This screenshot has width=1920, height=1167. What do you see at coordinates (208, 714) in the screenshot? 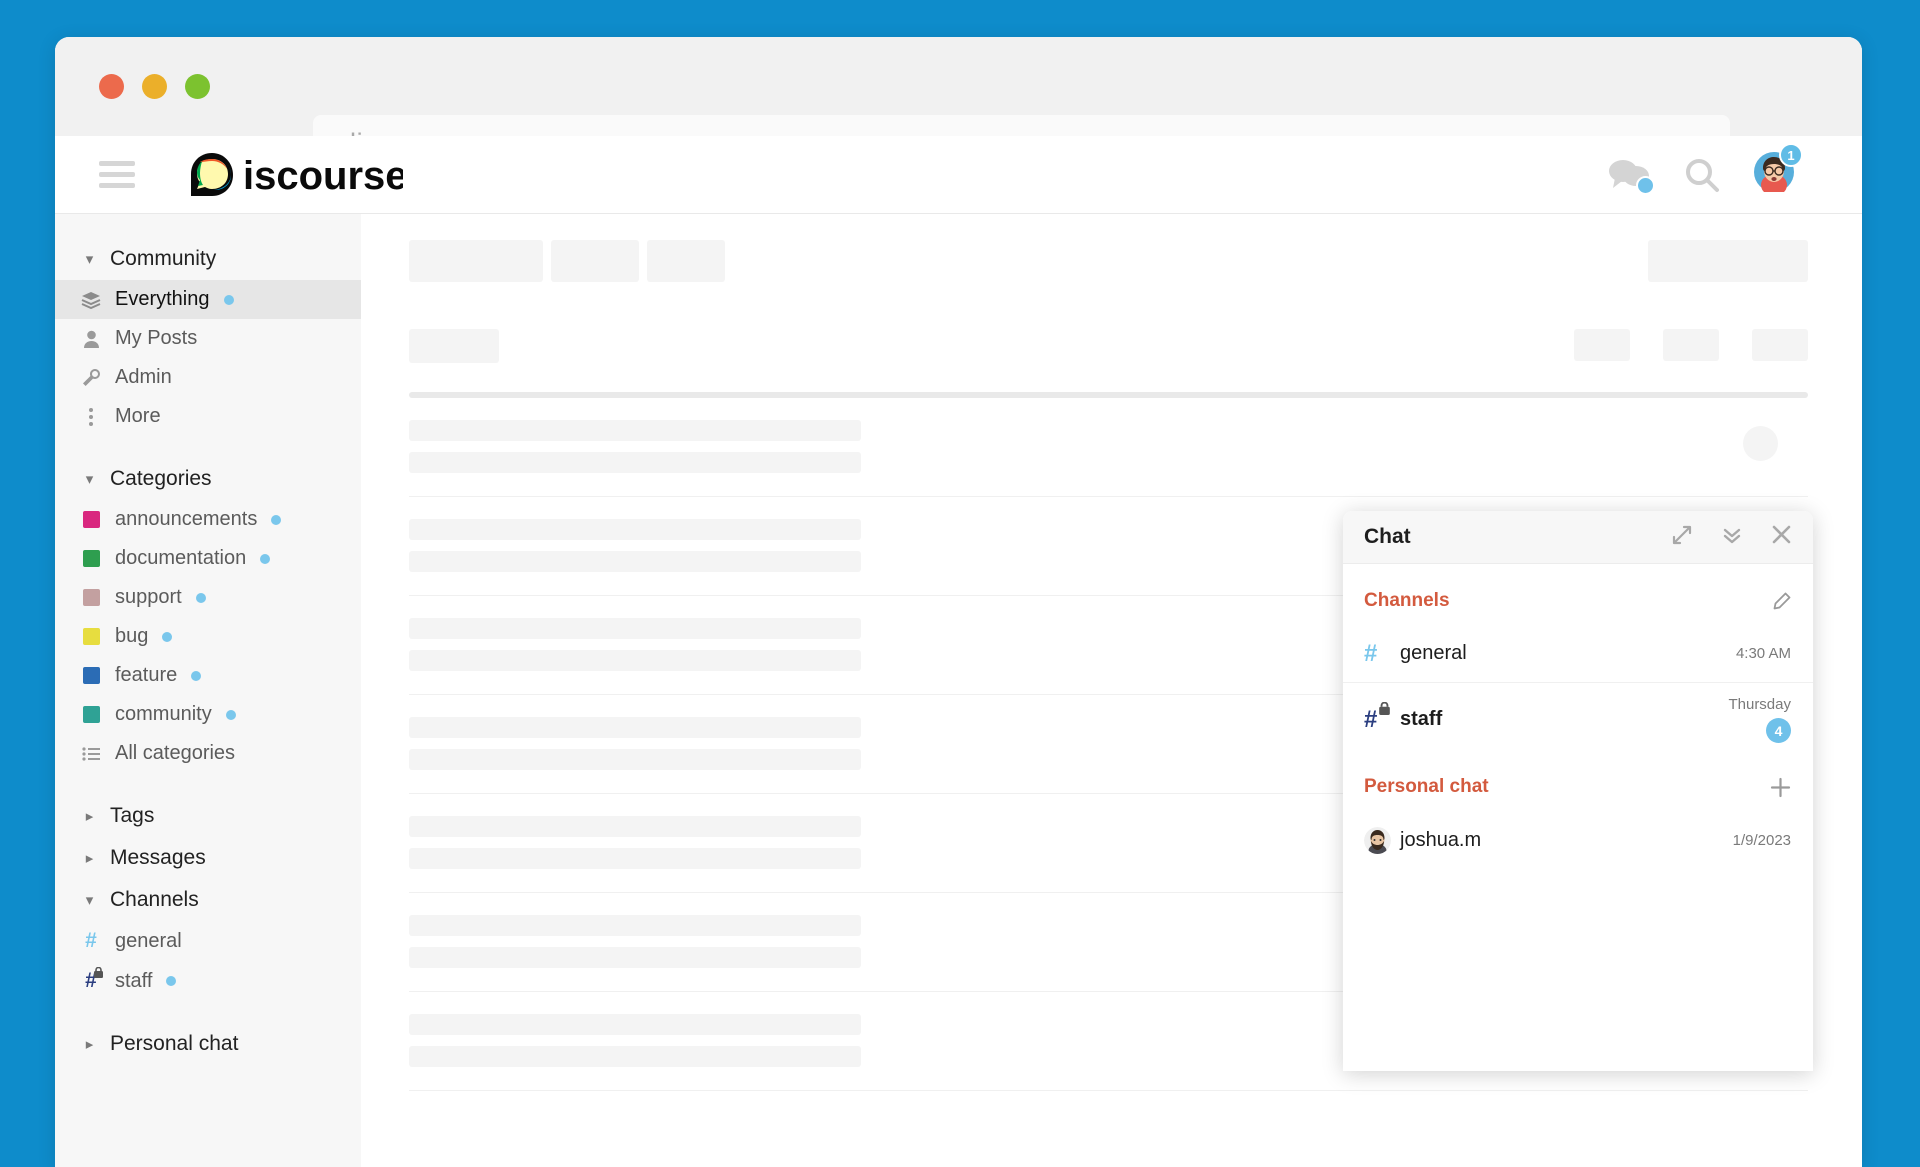
I see `sidebar-item-community: community` at bounding box center [208, 714].